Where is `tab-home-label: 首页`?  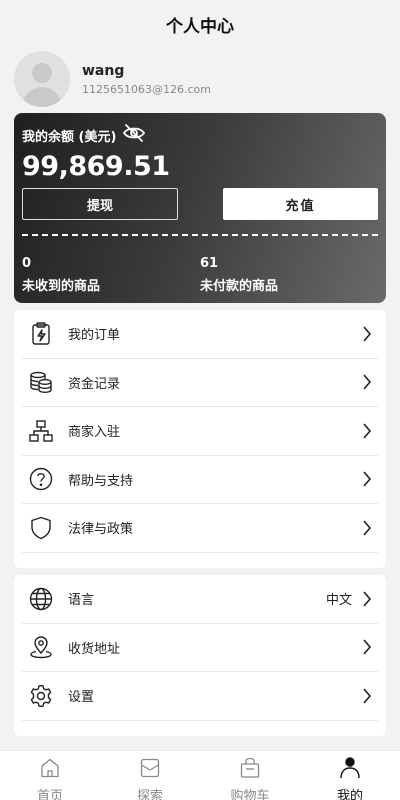
tab-home-label: 首页 is located at coordinates (49, 794).